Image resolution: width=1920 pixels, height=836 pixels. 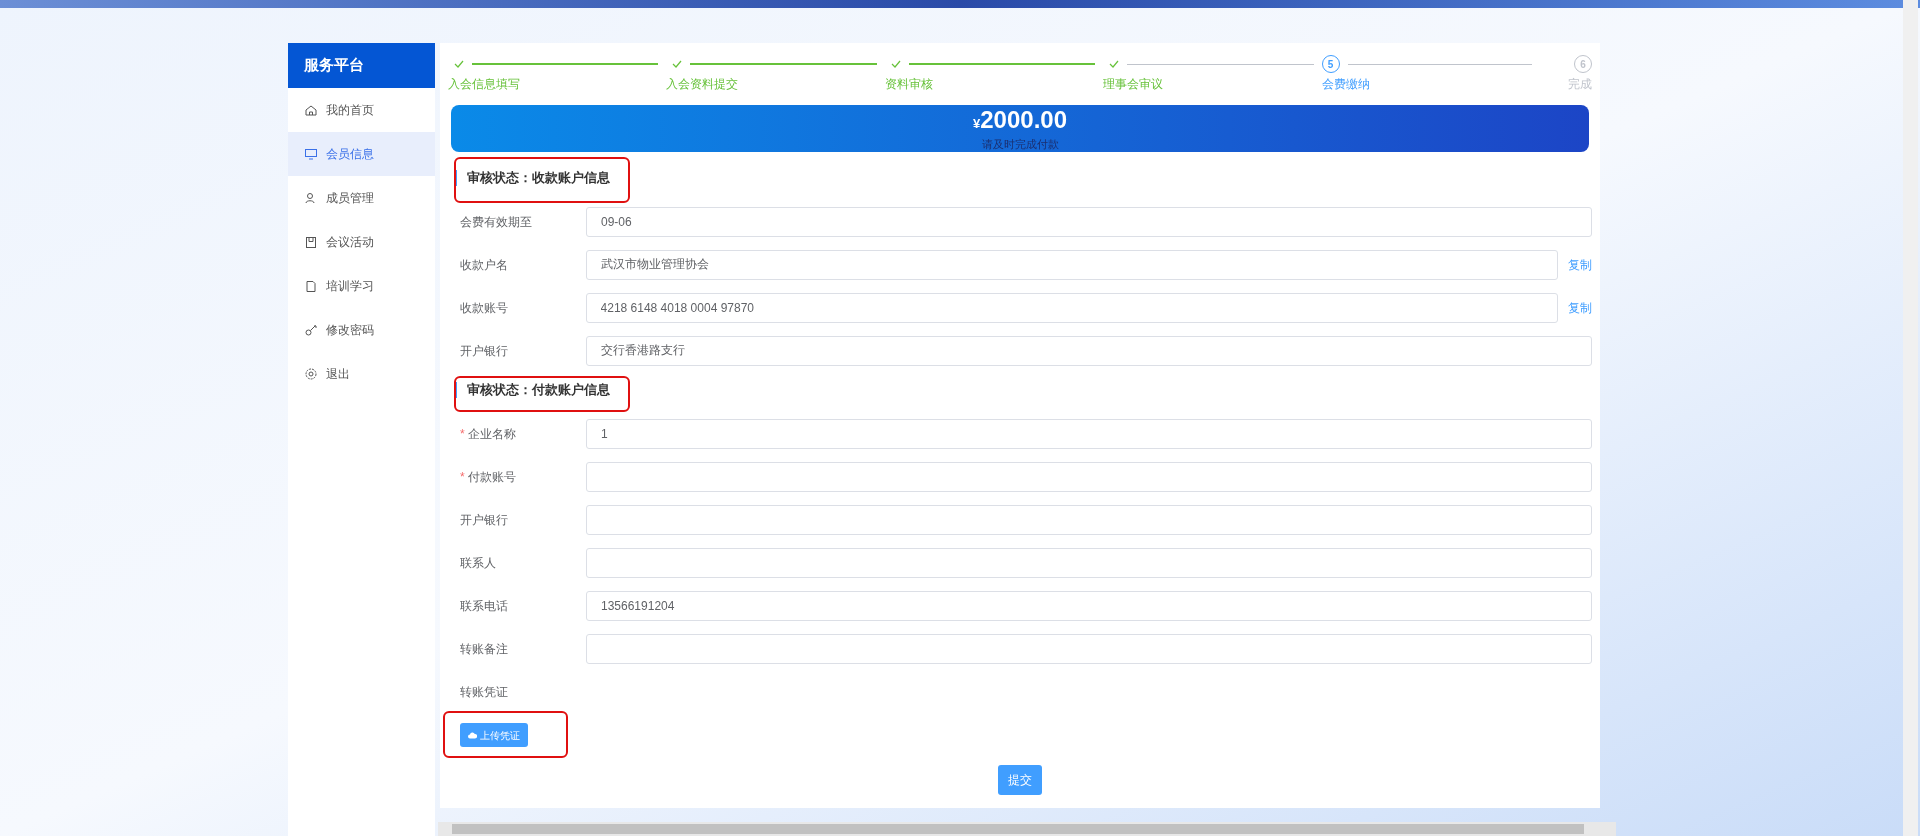 What do you see at coordinates (484, 265) in the screenshot?
I see `field-label: 收款户名` at bounding box center [484, 265].